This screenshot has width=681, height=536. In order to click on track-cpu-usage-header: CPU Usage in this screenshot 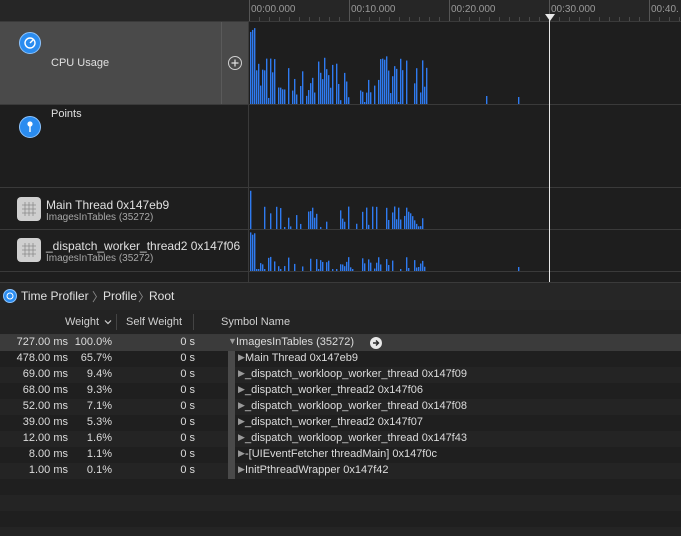, I will do `click(124, 63)`.